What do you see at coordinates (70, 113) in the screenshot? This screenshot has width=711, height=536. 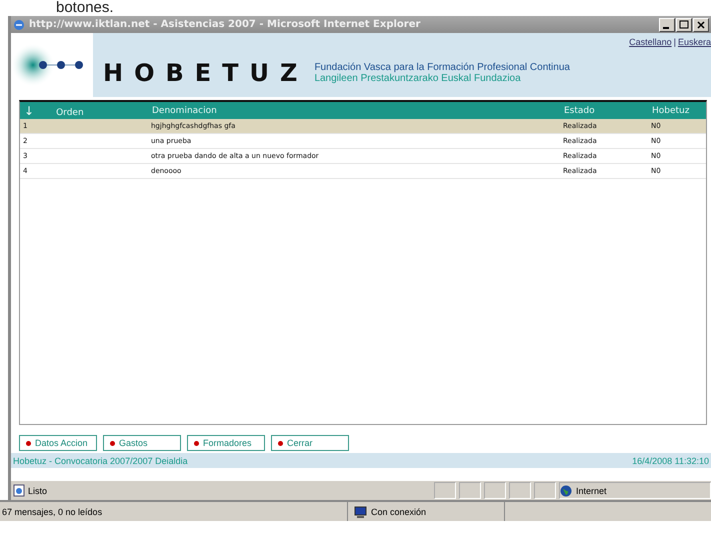 I see `column-header: Orden` at bounding box center [70, 113].